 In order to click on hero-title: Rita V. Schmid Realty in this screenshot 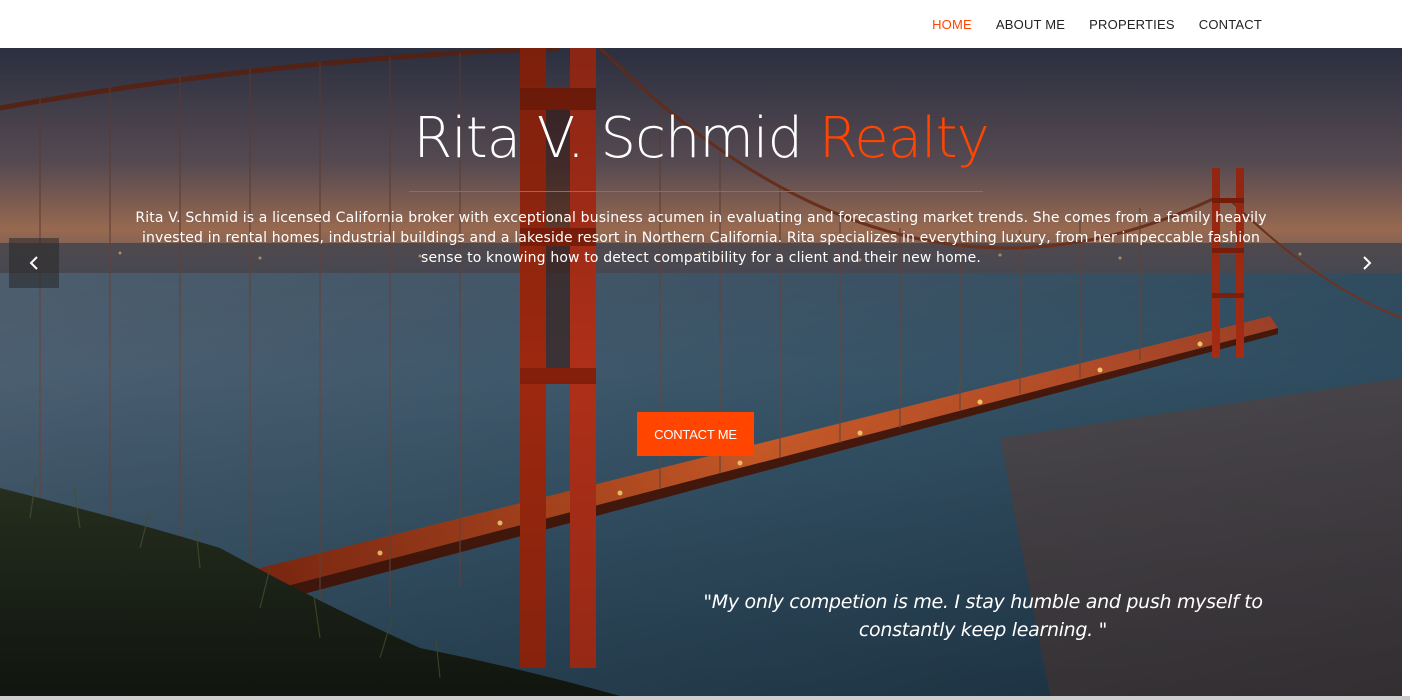, I will do `click(701, 138)`.